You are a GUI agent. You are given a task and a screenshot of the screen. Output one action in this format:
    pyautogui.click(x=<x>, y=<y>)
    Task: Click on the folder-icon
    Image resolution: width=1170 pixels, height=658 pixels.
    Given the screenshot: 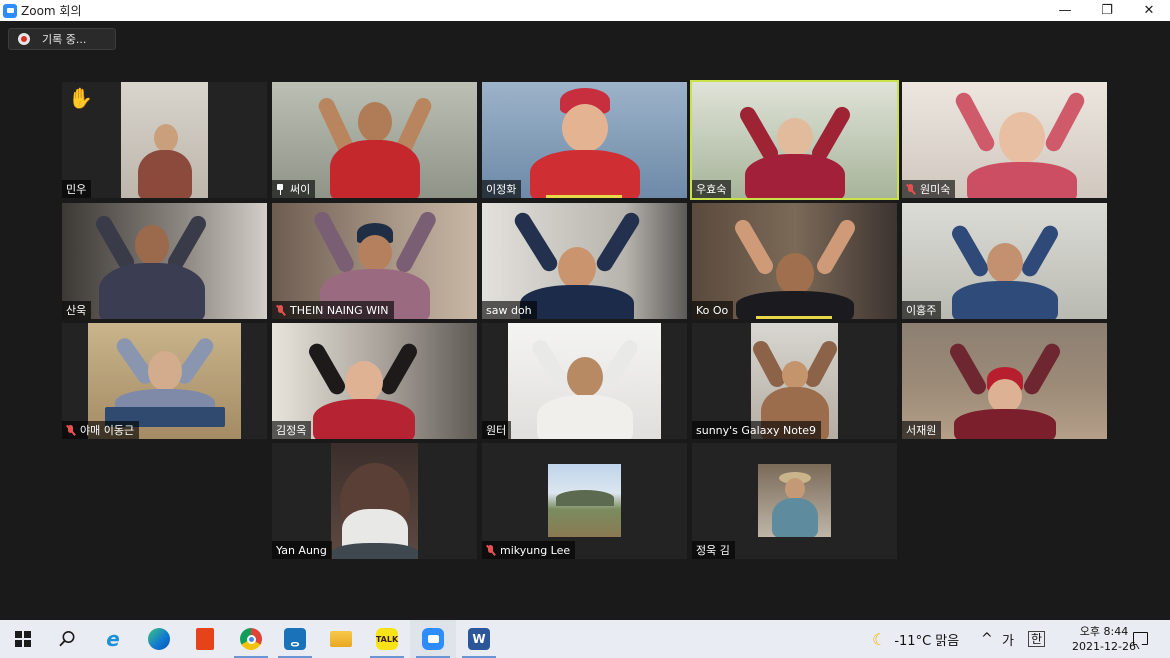 What is the action you would take?
    pyautogui.click(x=341, y=639)
    